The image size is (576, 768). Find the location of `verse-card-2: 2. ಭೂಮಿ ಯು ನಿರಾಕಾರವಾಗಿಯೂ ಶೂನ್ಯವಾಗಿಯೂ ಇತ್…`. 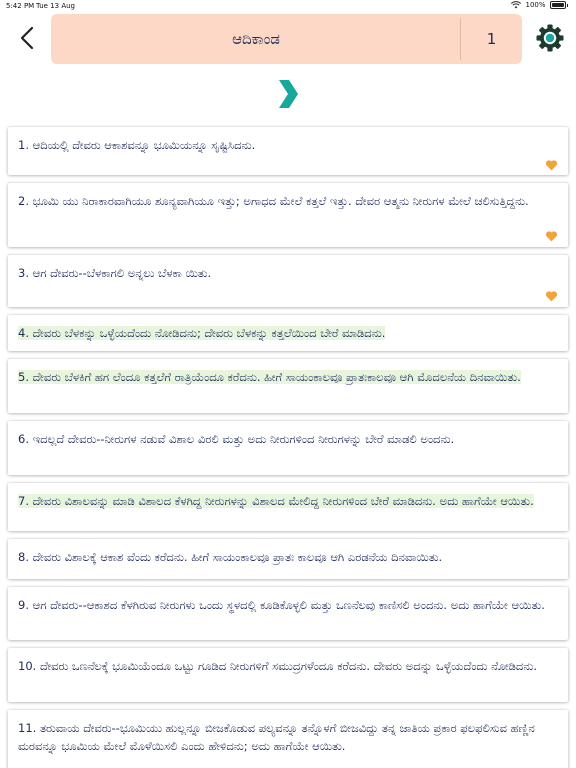

verse-card-2: 2. ಭೂಮಿ ಯು ನಿರಾಕಾರವಾಗಿಯೂ ಶೂನ್ಯವಾಗಿಯೂ ಇತ್… is located at coordinates (288, 215).